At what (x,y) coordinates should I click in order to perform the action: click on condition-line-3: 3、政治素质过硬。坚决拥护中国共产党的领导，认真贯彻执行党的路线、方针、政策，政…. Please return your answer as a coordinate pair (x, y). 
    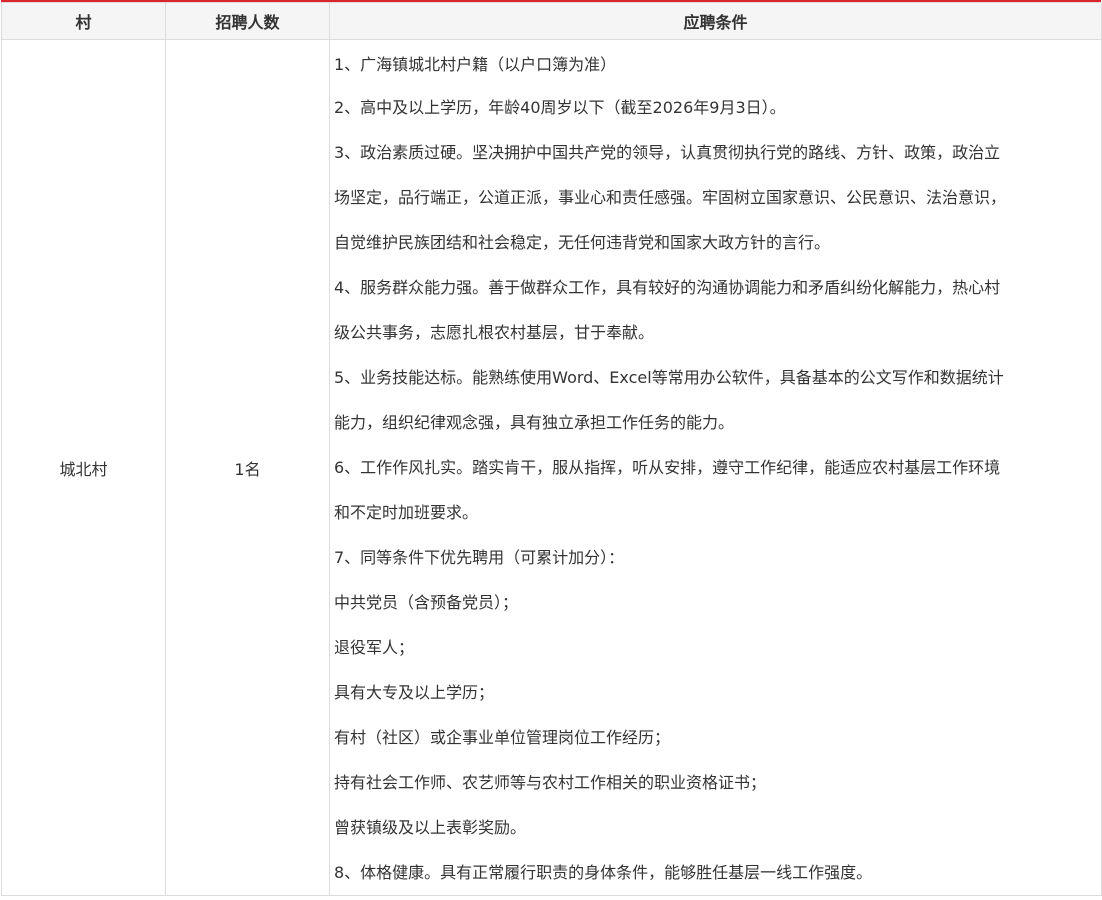
    Looking at the image, I should click on (667, 152).